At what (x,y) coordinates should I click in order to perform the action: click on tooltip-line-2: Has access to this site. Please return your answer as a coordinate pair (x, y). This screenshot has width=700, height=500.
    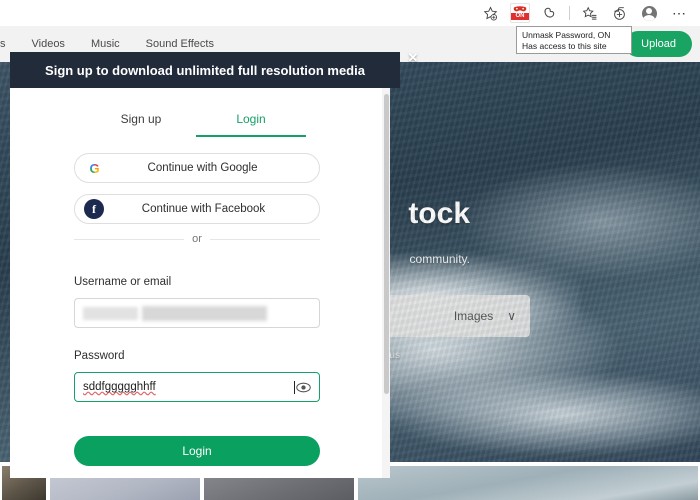
    Looking at the image, I should click on (564, 46).